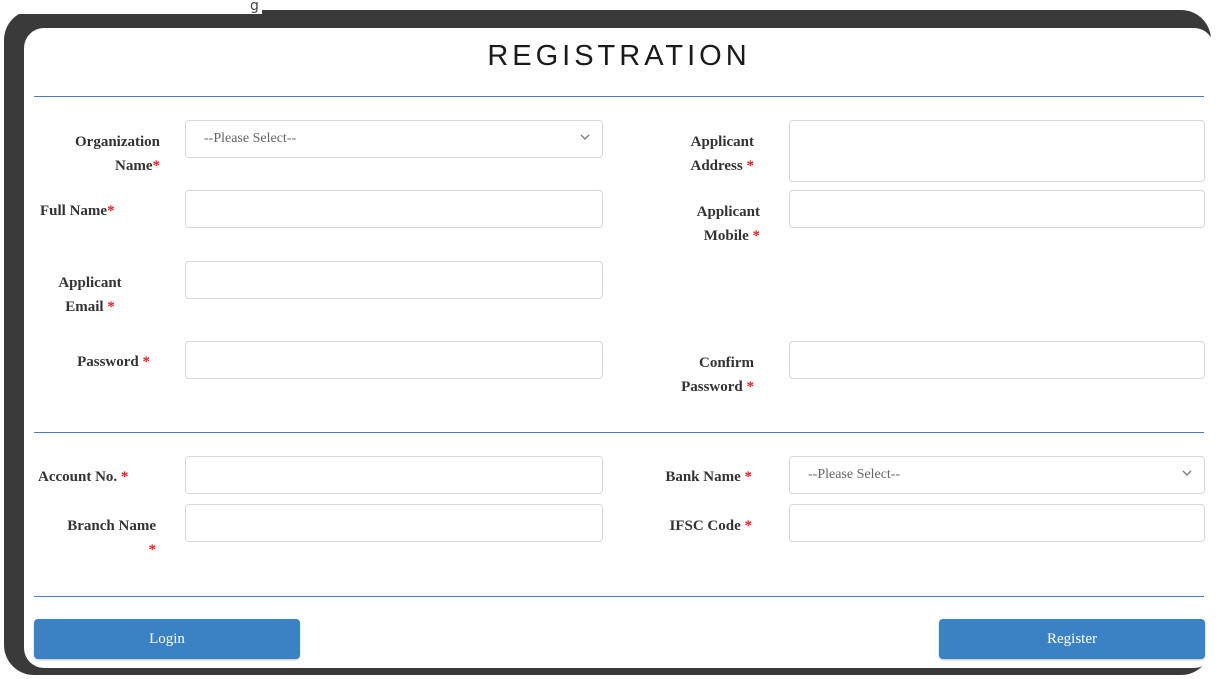 The width and height of the screenshot is (1219, 679). I want to click on label-account-no: Account No. *, so click(98, 477).